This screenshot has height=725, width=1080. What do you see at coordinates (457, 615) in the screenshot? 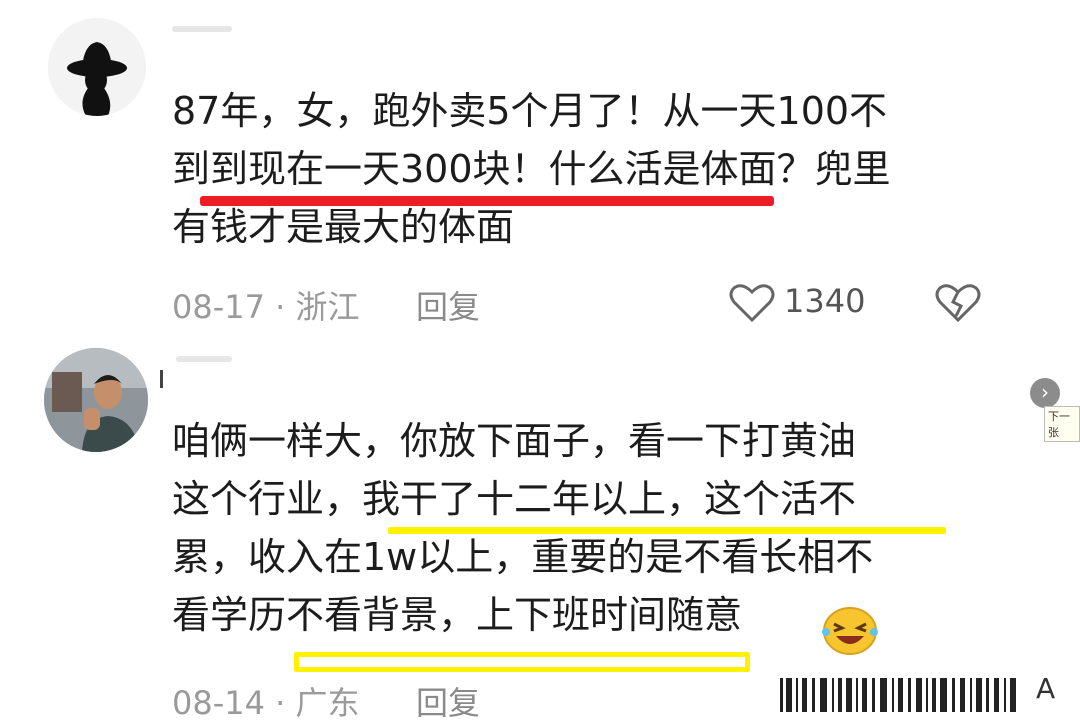
I see `comment-line: 看学历不看背景，上下班时间随意` at bounding box center [457, 615].